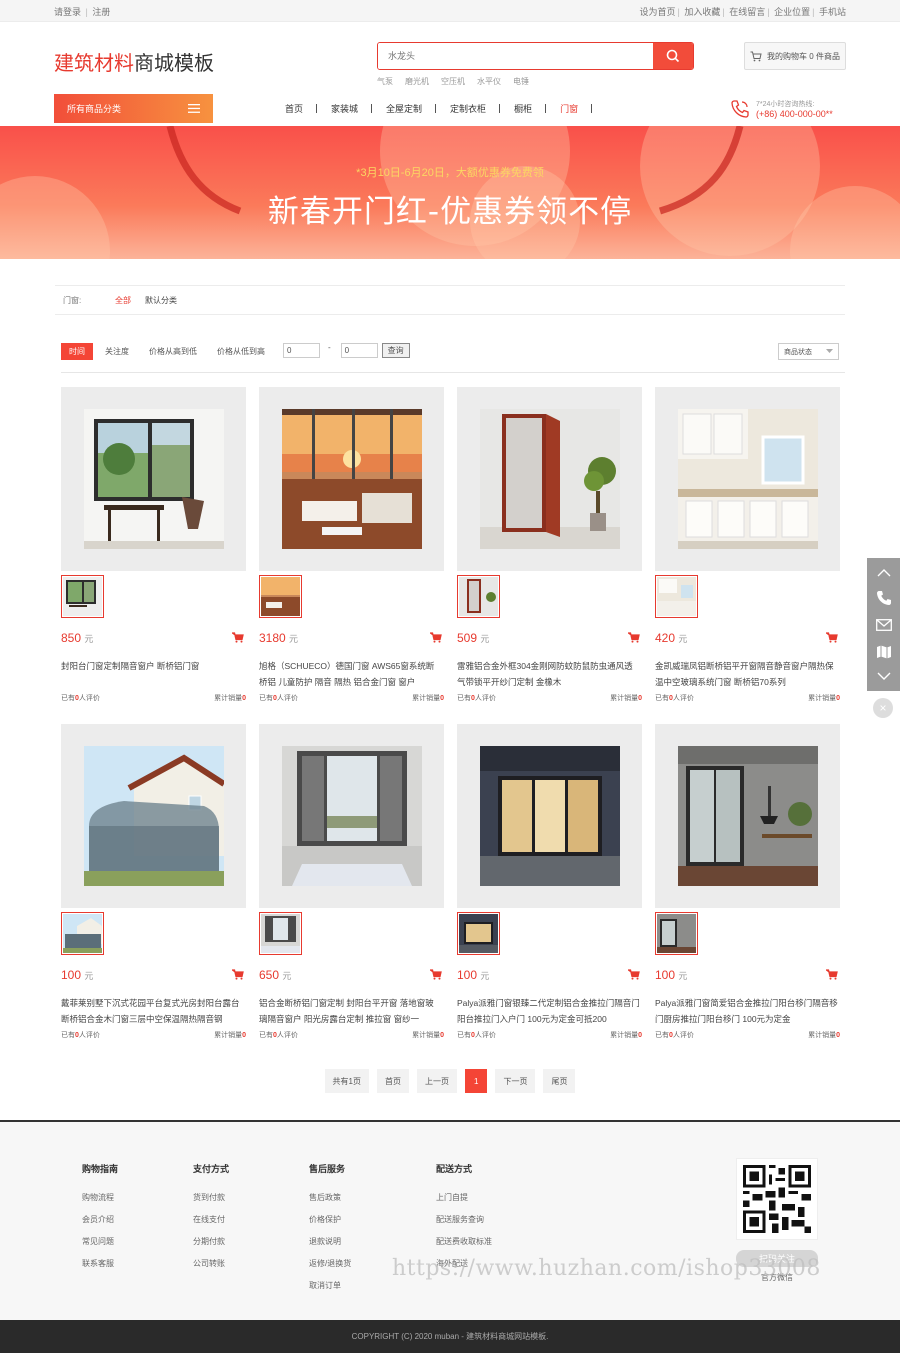  Describe the element at coordinates (453, 81) in the screenshot. I see `hotword: 空压机` at that location.